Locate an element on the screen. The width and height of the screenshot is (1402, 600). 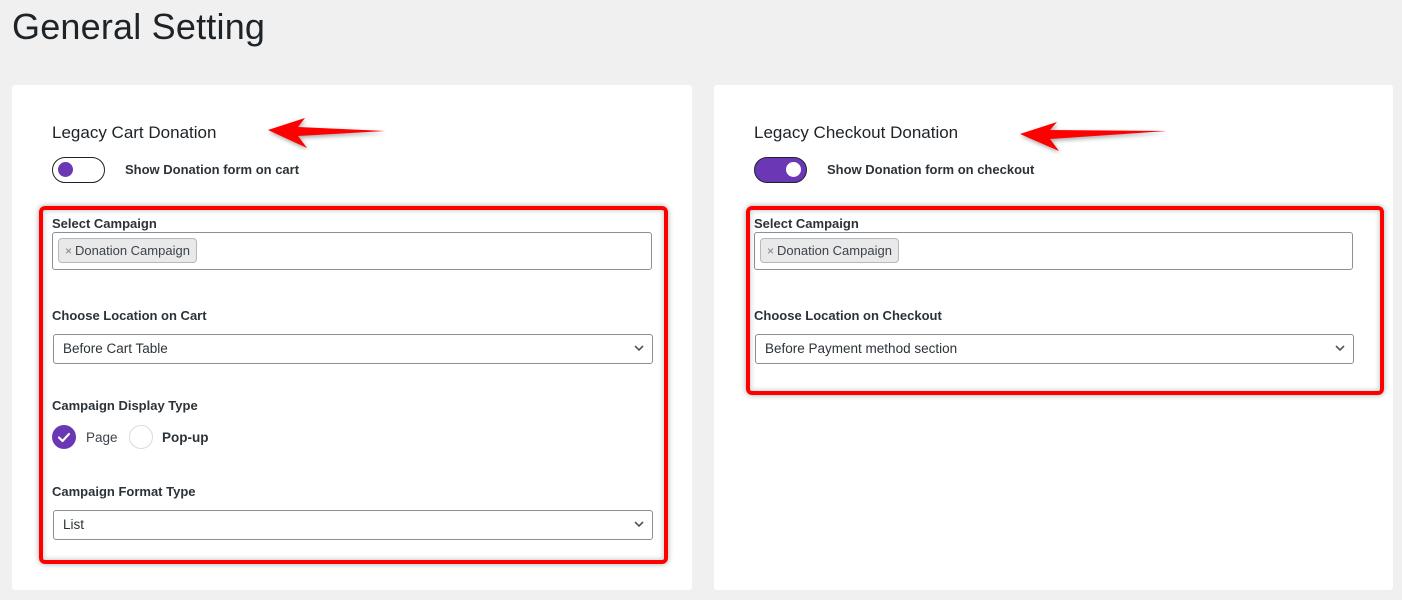
format-type-label: Campaign Format Type is located at coordinates (124, 491).